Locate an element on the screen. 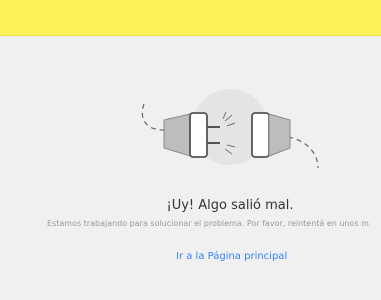 The width and height of the screenshot is (381, 300). error-title: ¡Uy! Algo salió mal. is located at coordinates (230, 205).